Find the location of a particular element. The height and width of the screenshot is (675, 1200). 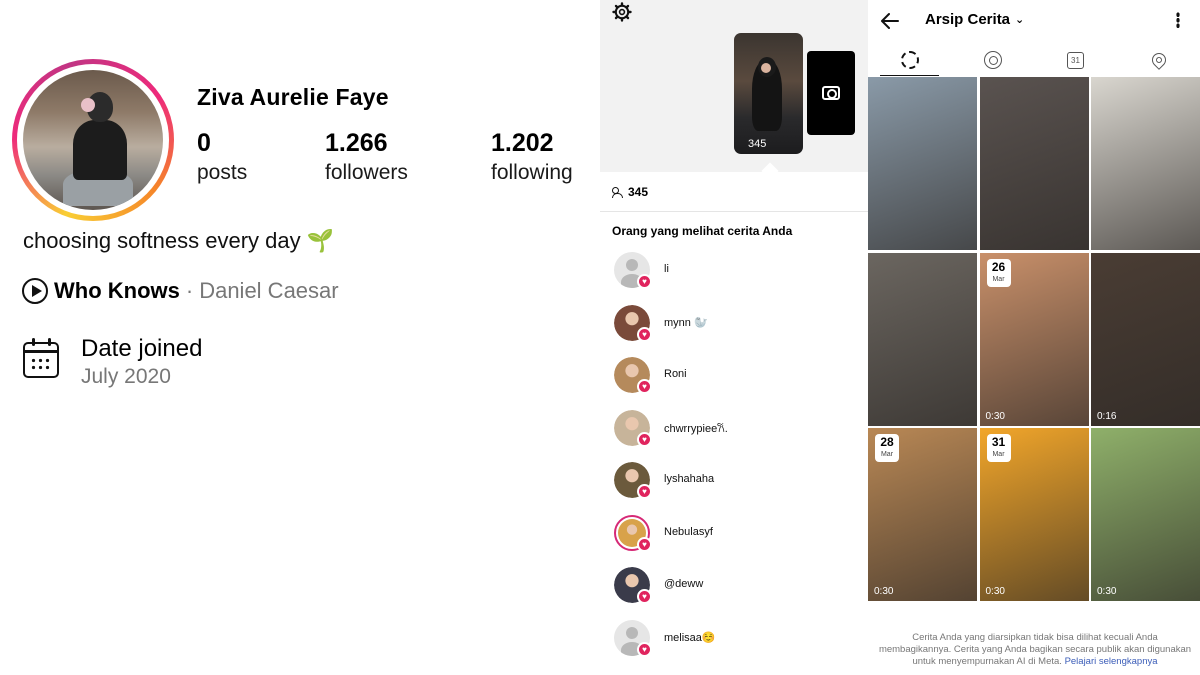

archive-tabs: 31 is located at coordinates (1034, 60).